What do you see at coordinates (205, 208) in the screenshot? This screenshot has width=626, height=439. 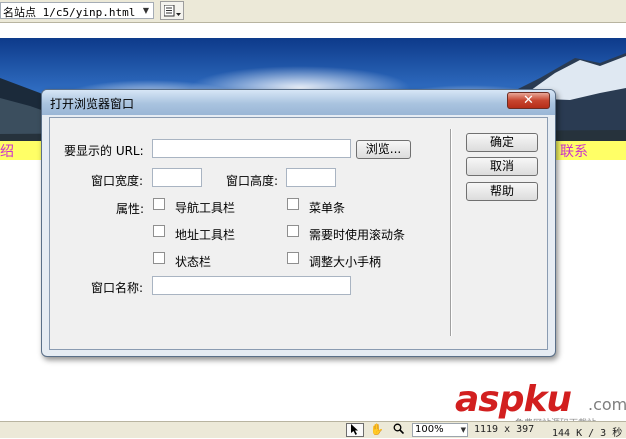 I see `nav-toolbar-label: 导航工具栏` at bounding box center [205, 208].